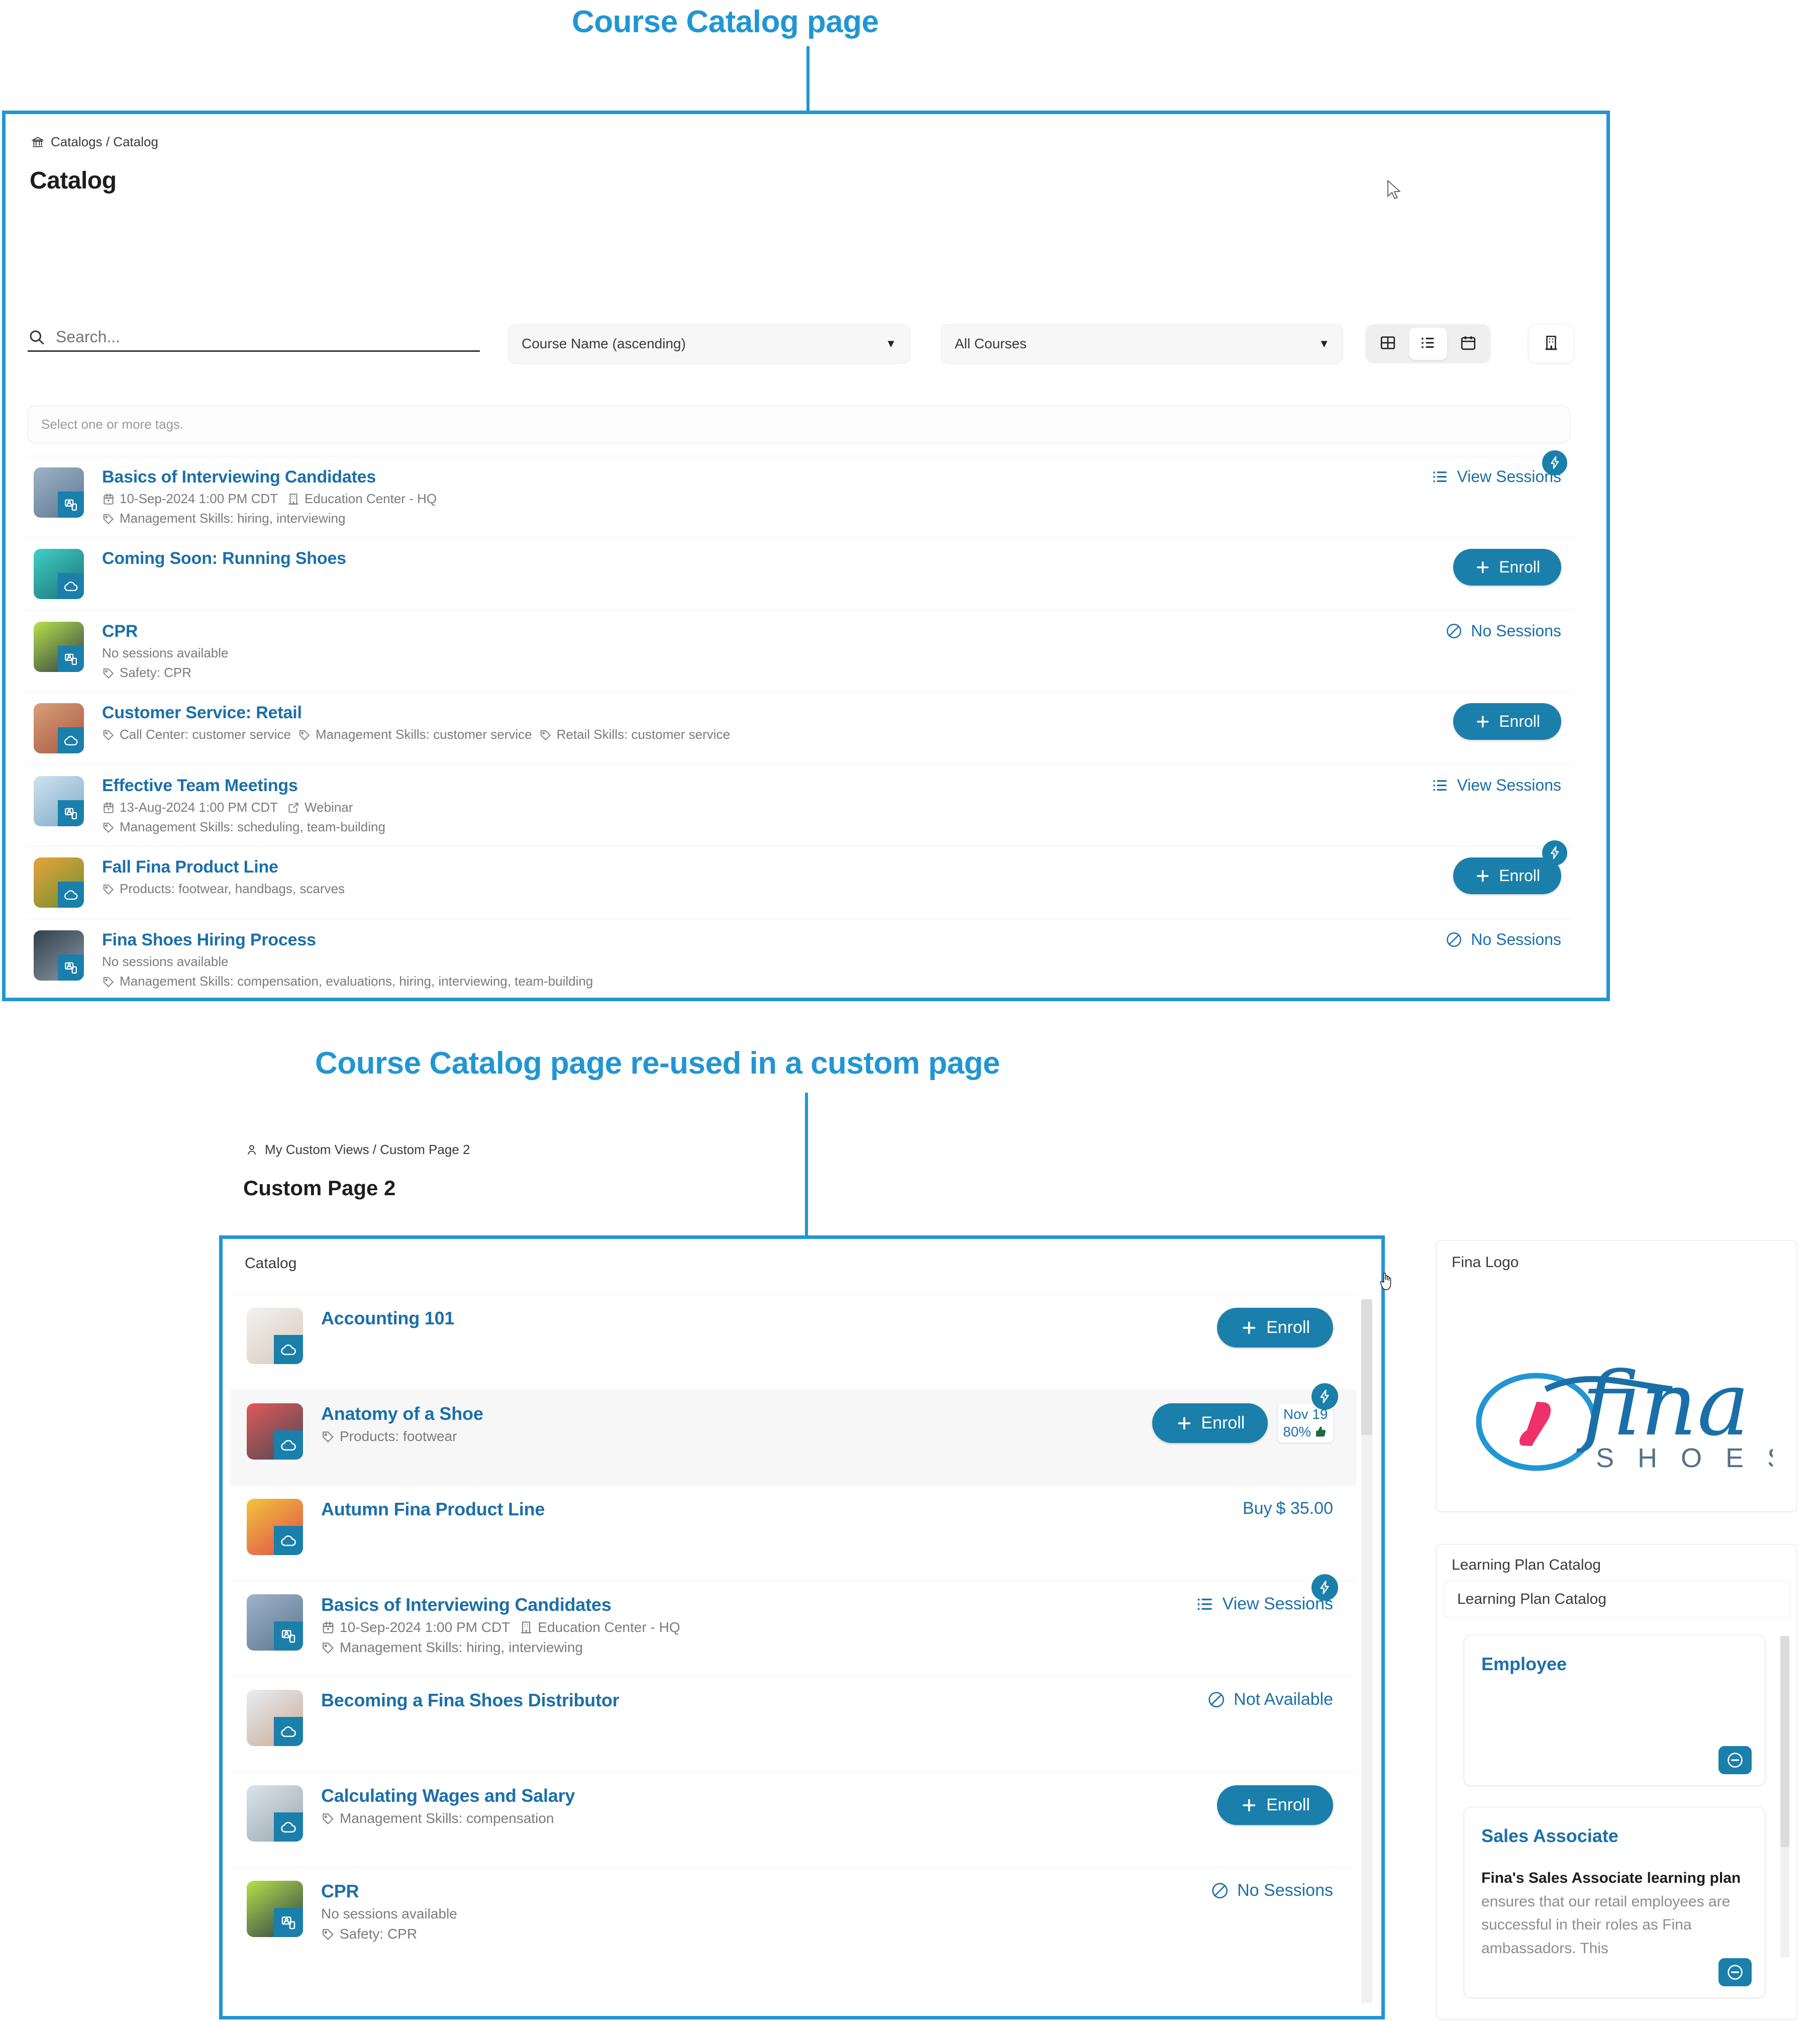 The image size is (1820, 2021). Describe the element at coordinates (108, 734) in the screenshot. I see `tag-icon` at that location.